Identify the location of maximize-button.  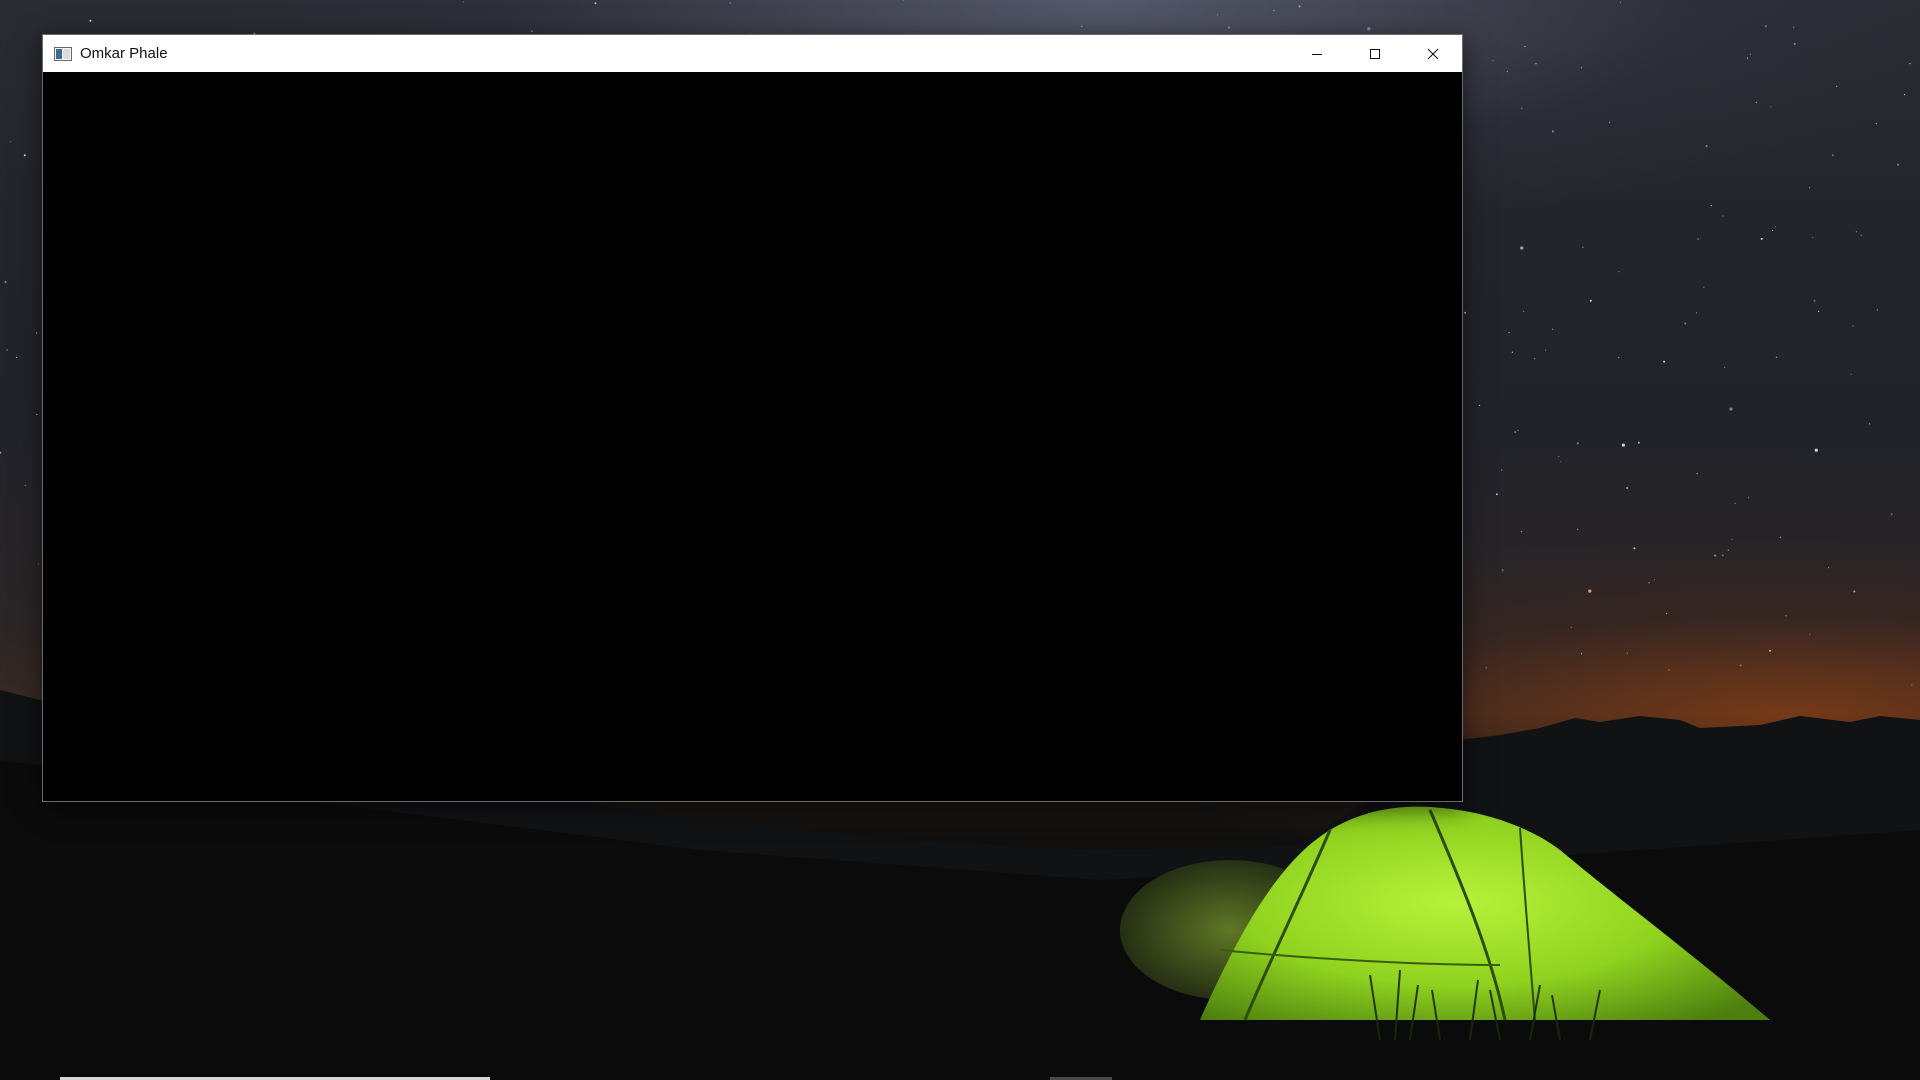
(1375, 53).